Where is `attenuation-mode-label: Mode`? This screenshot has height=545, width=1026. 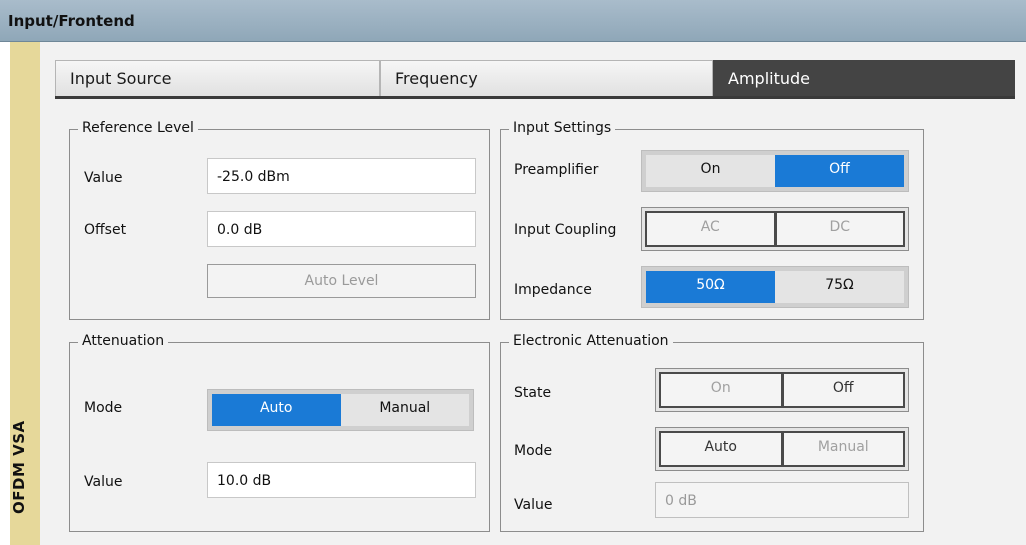 attenuation-mode-label: Mode is located at coordinates (103, 408).